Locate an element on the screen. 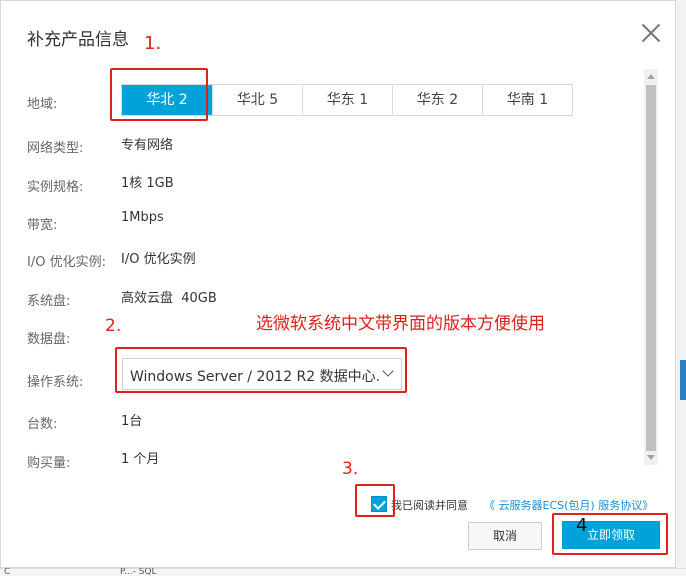 Image resolution: width=686 pixels, height=576 pixels. annotation-step-4: 4 is located at coordinates (582, 525).